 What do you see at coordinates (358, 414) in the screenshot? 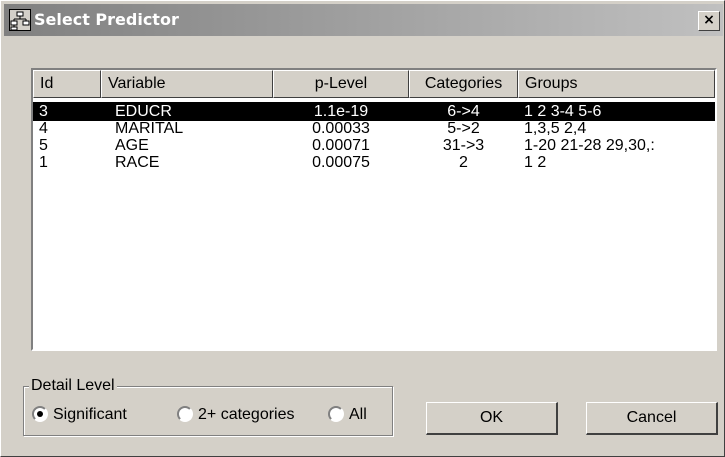
I see `radio-all-label: All` at bounding box center [358, 414].